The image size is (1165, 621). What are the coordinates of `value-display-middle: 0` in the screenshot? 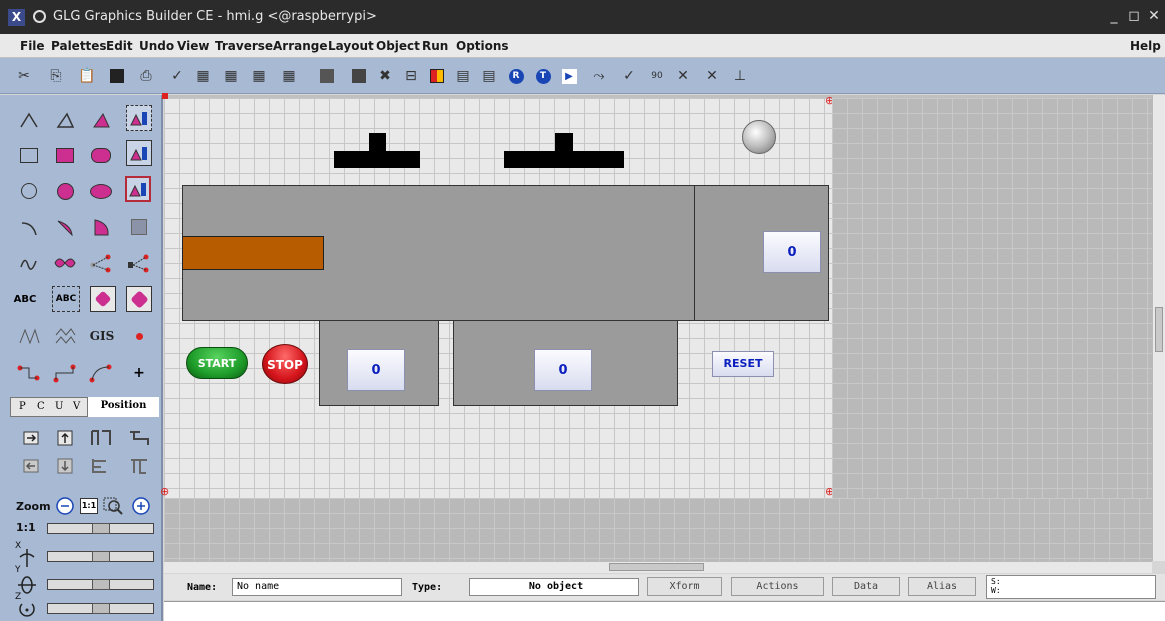 It's located at (563, 370).